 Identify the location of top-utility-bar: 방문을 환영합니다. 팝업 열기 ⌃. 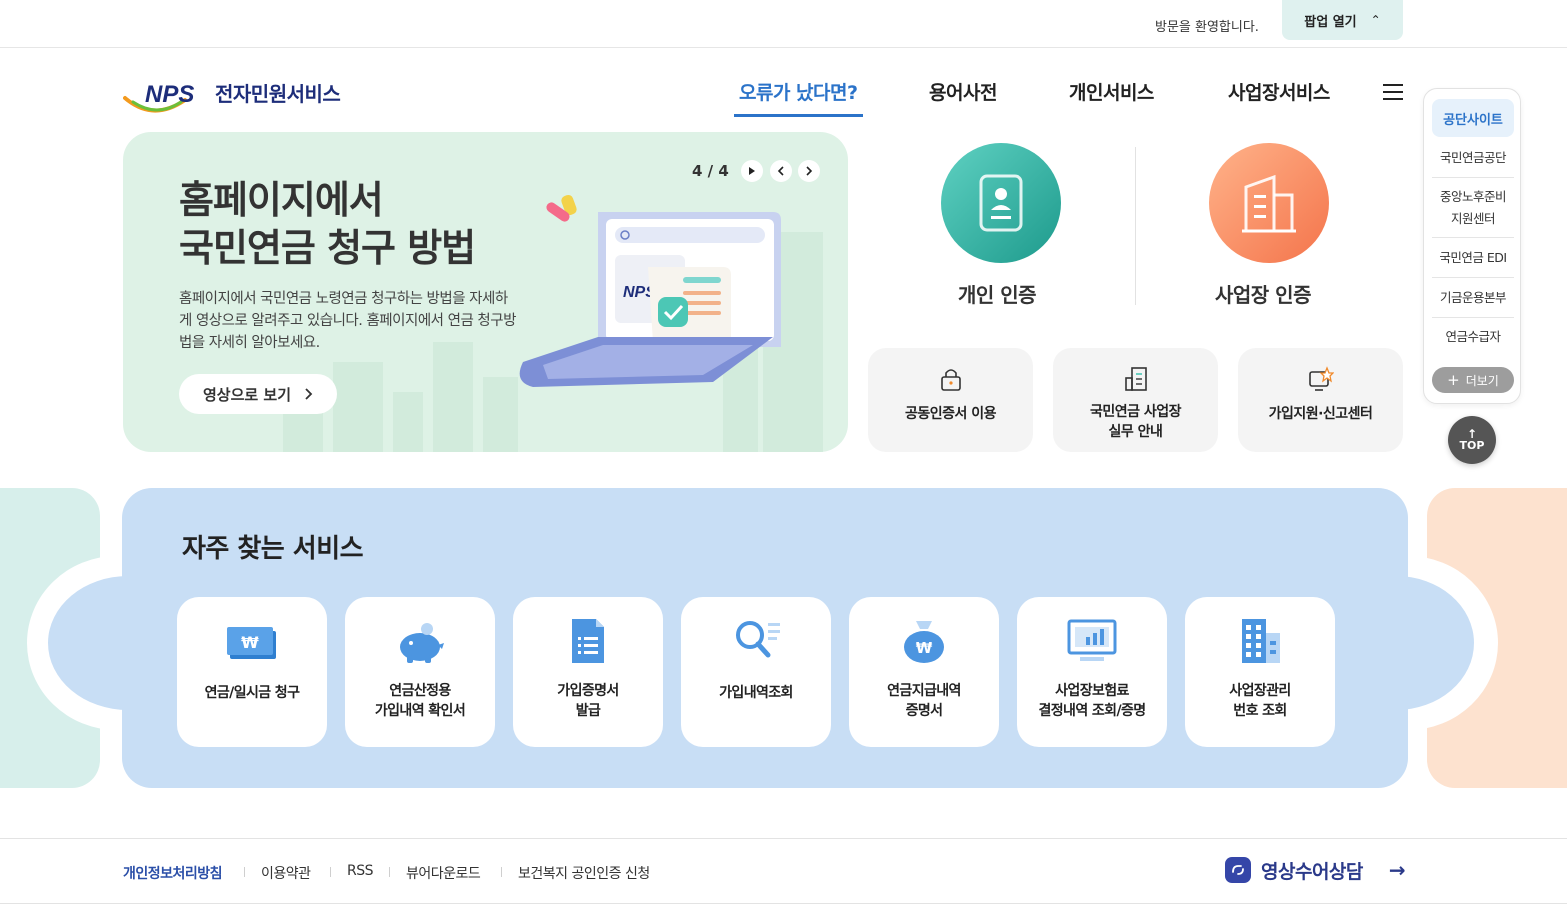
(783, 24).